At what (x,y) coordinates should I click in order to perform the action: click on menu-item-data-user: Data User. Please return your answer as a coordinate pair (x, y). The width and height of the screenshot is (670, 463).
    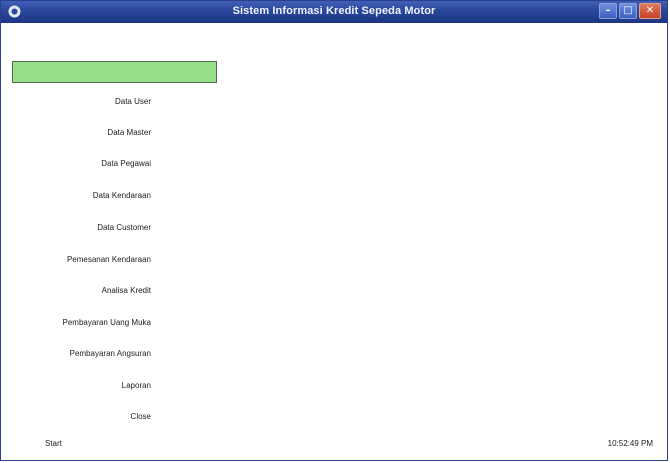
    Looking at the image, I should click on (76, 101).